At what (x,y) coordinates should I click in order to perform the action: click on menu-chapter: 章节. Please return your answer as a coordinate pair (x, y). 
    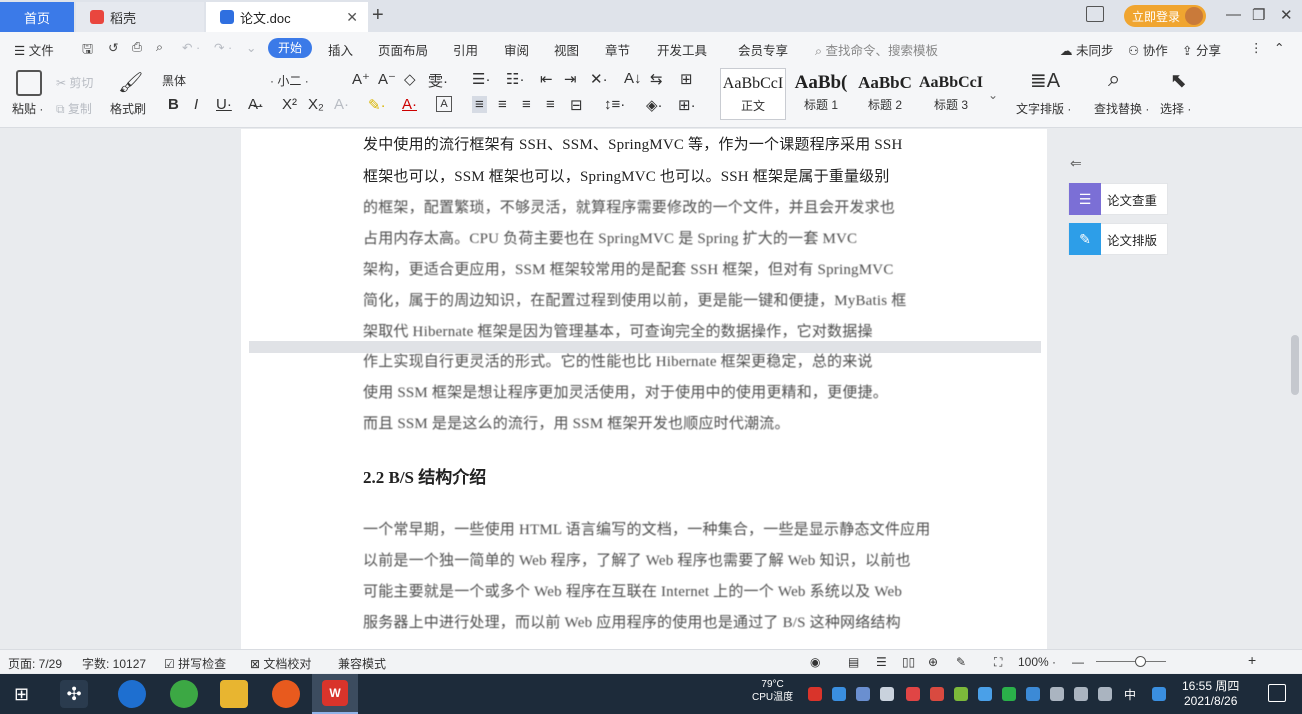
    Looking at the image, I should click on (617, 49).